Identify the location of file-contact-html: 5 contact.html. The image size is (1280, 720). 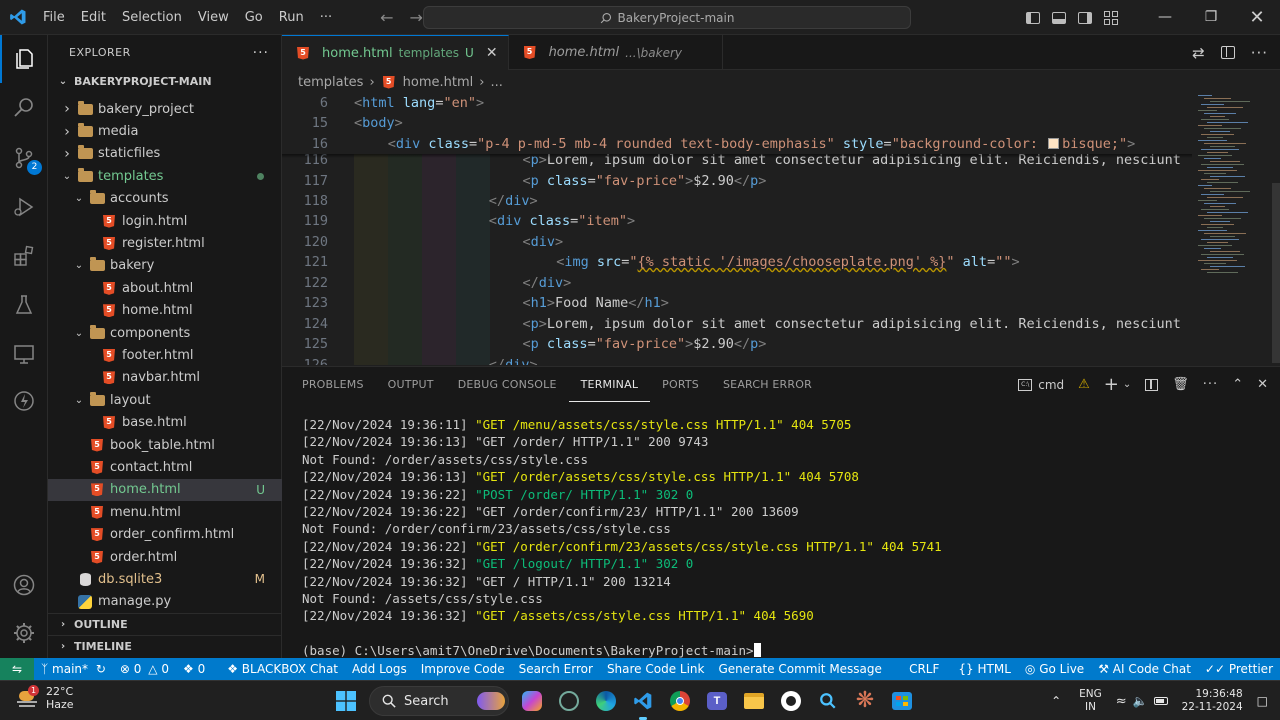
(165, 467).